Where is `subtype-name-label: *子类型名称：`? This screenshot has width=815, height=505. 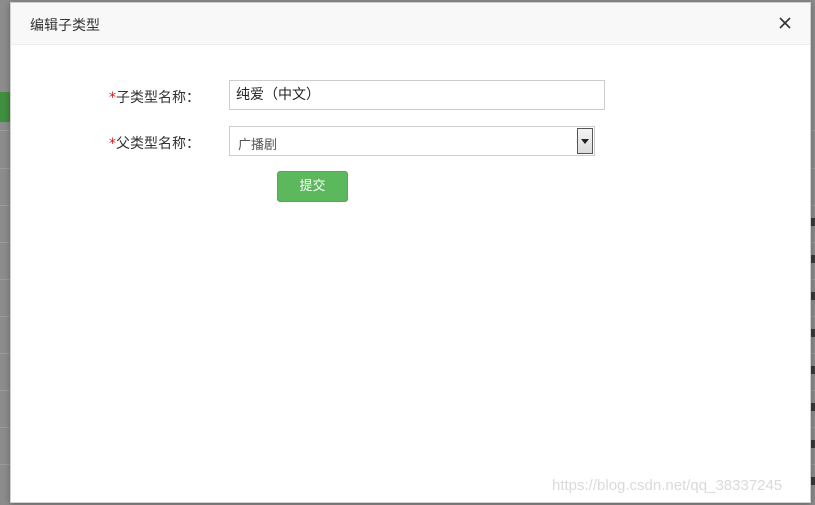
subtype-name-label: *子类型名称： is located at coordinates (154, 97).